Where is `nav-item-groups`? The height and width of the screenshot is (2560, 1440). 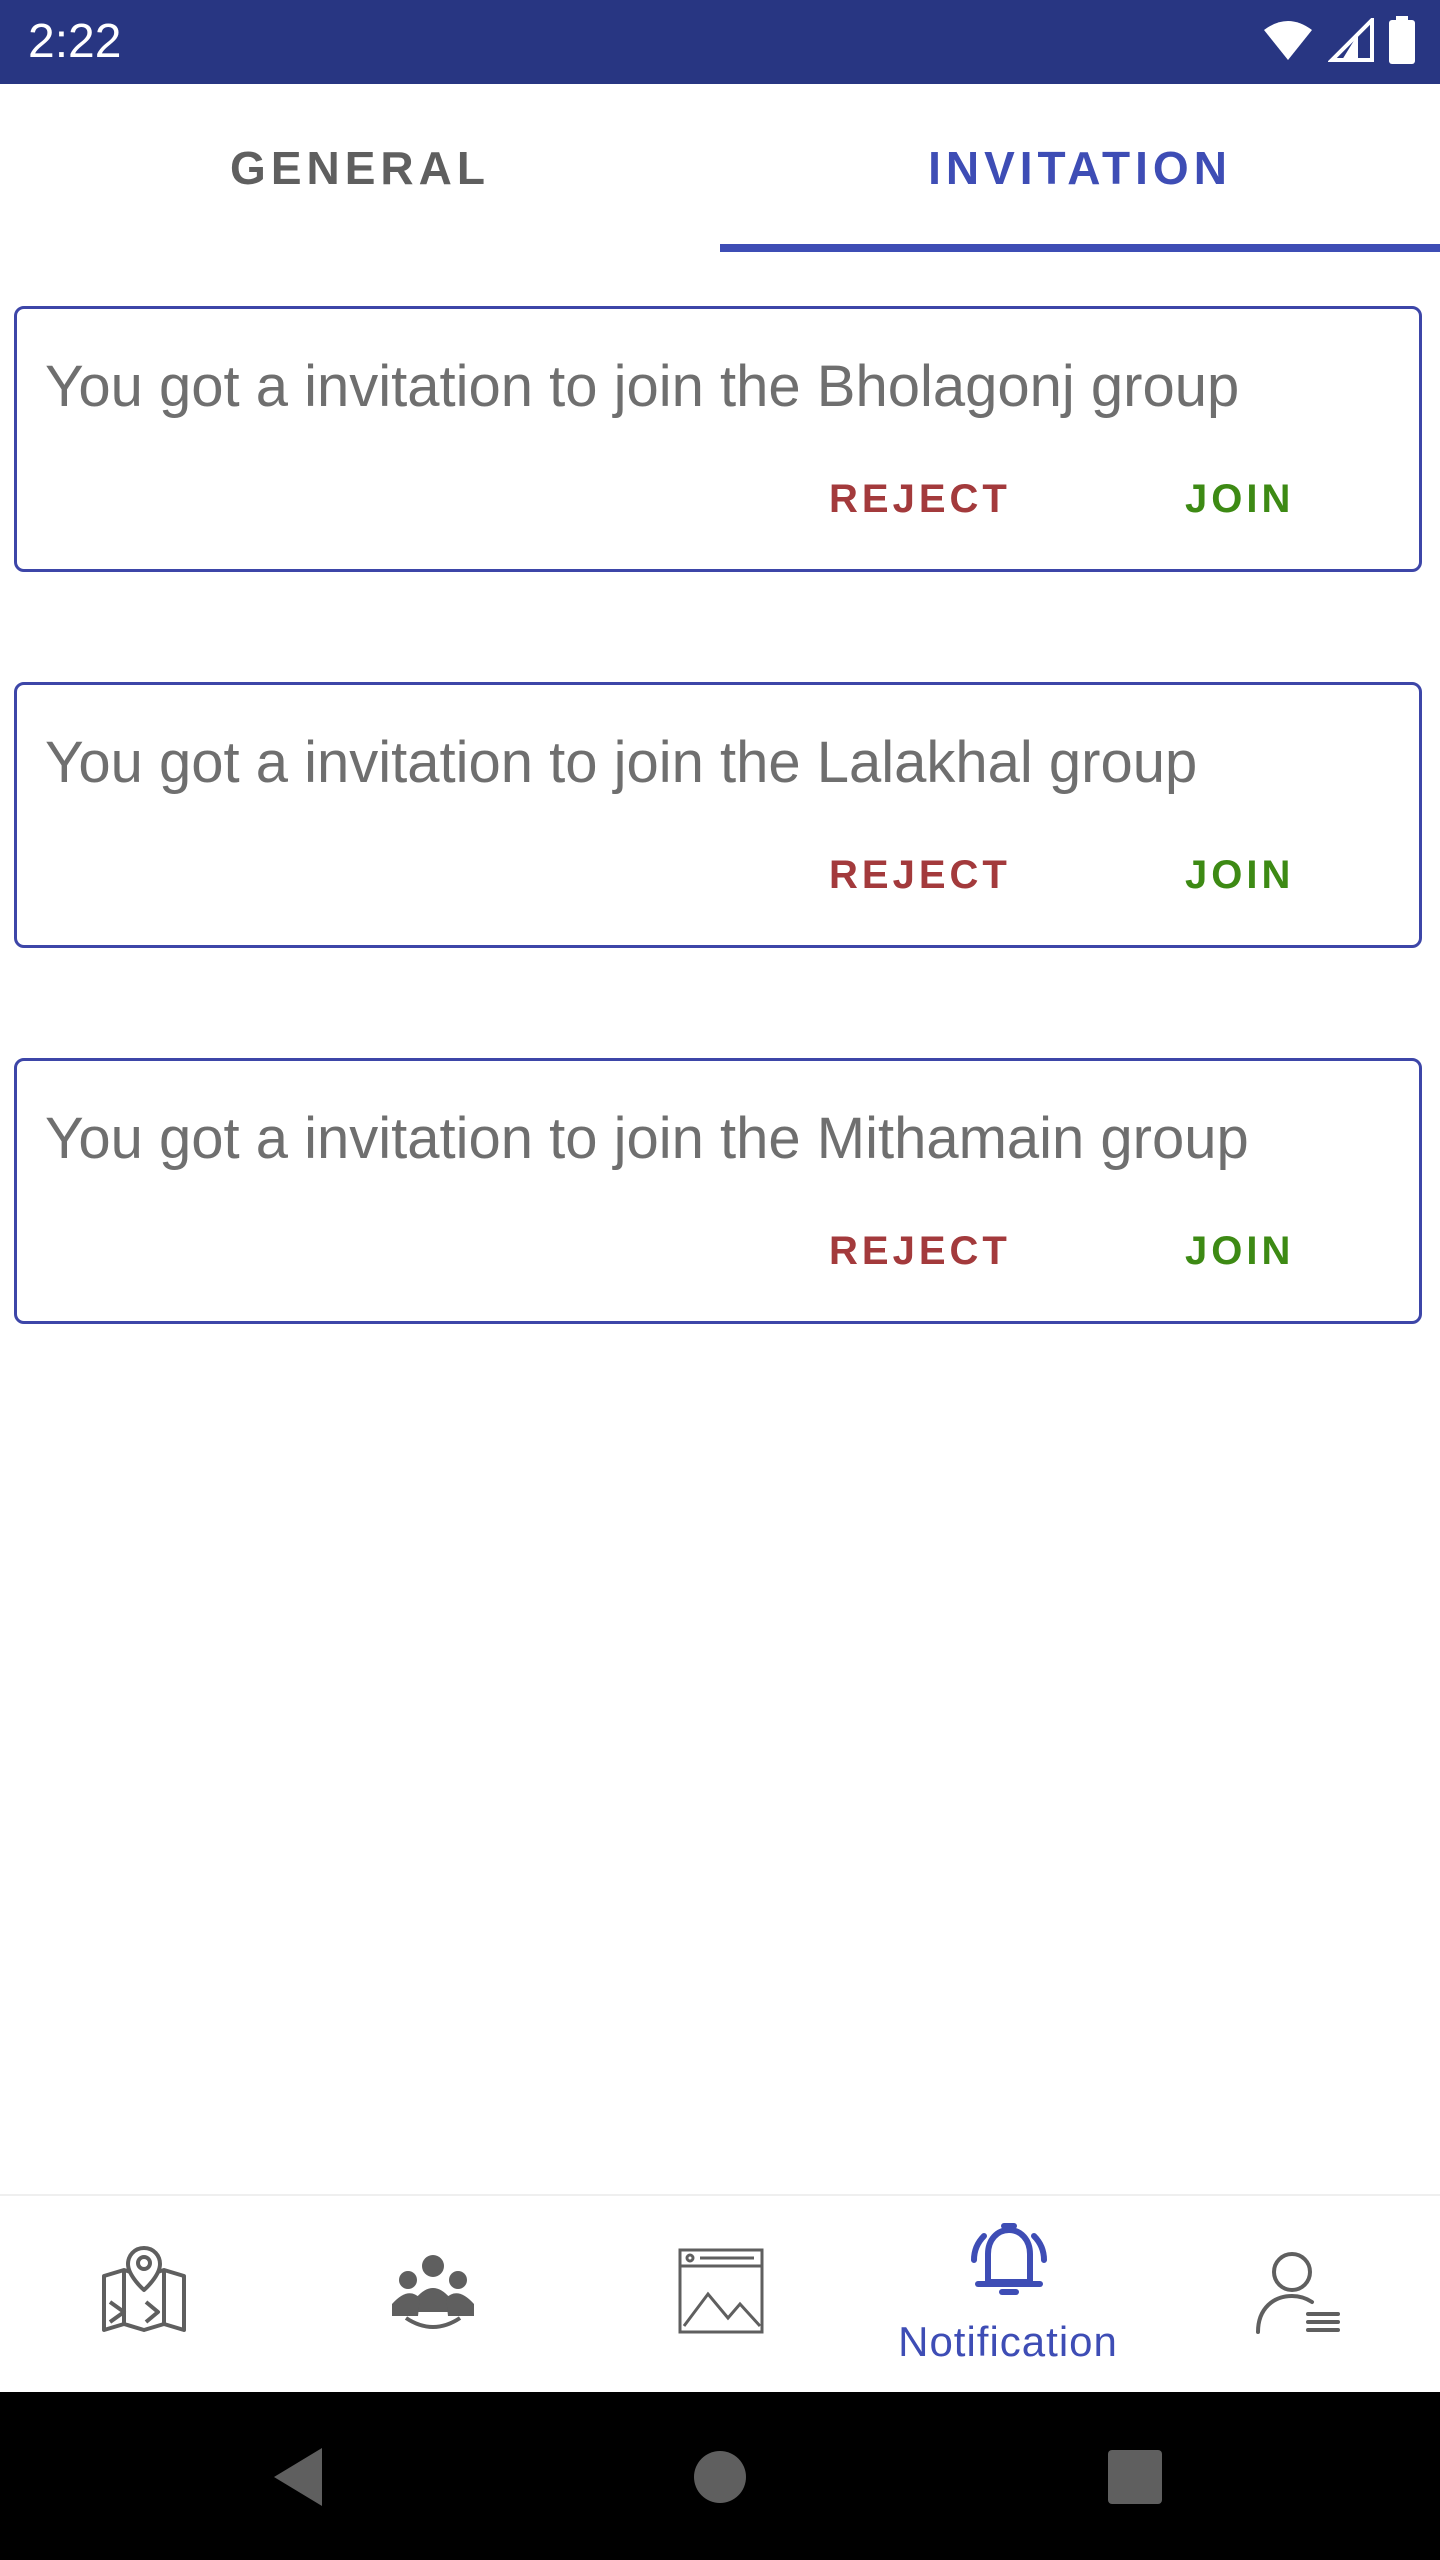 nav-item-groups is located at coordinates (432, 2295).